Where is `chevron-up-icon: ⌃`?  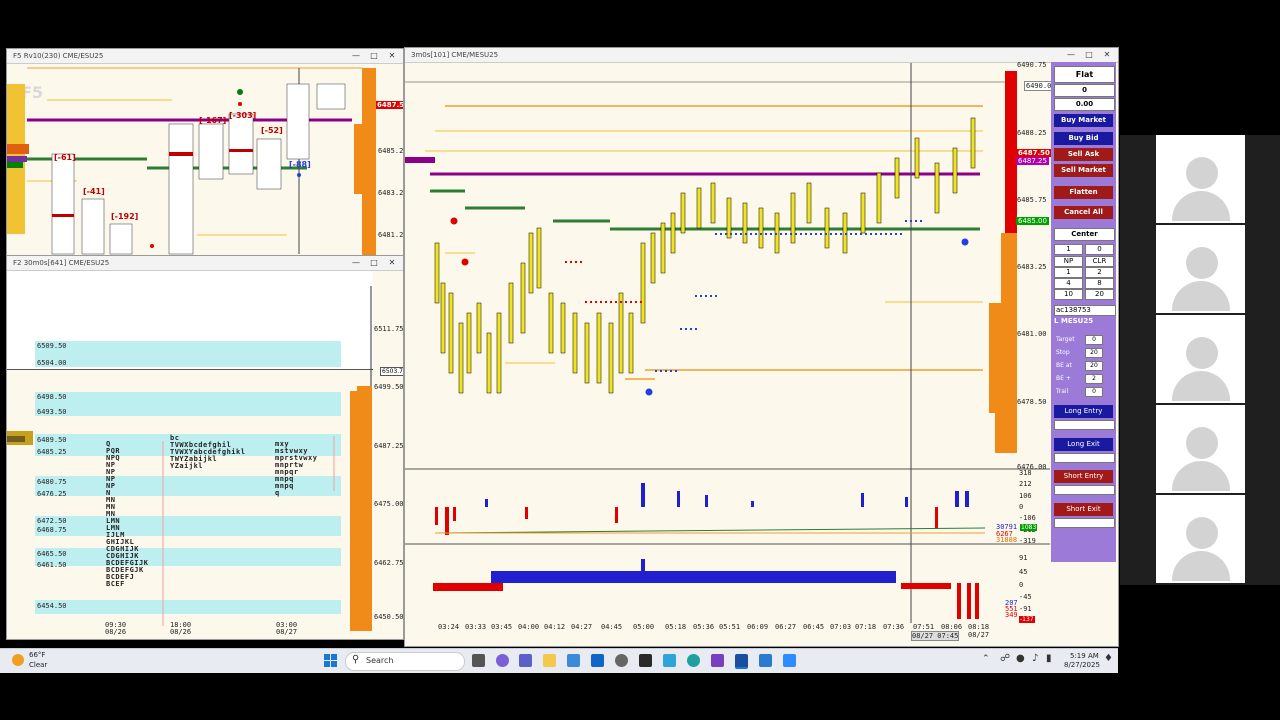 chevron-up-icon: ⌃ is located at coordinates (986, 659).